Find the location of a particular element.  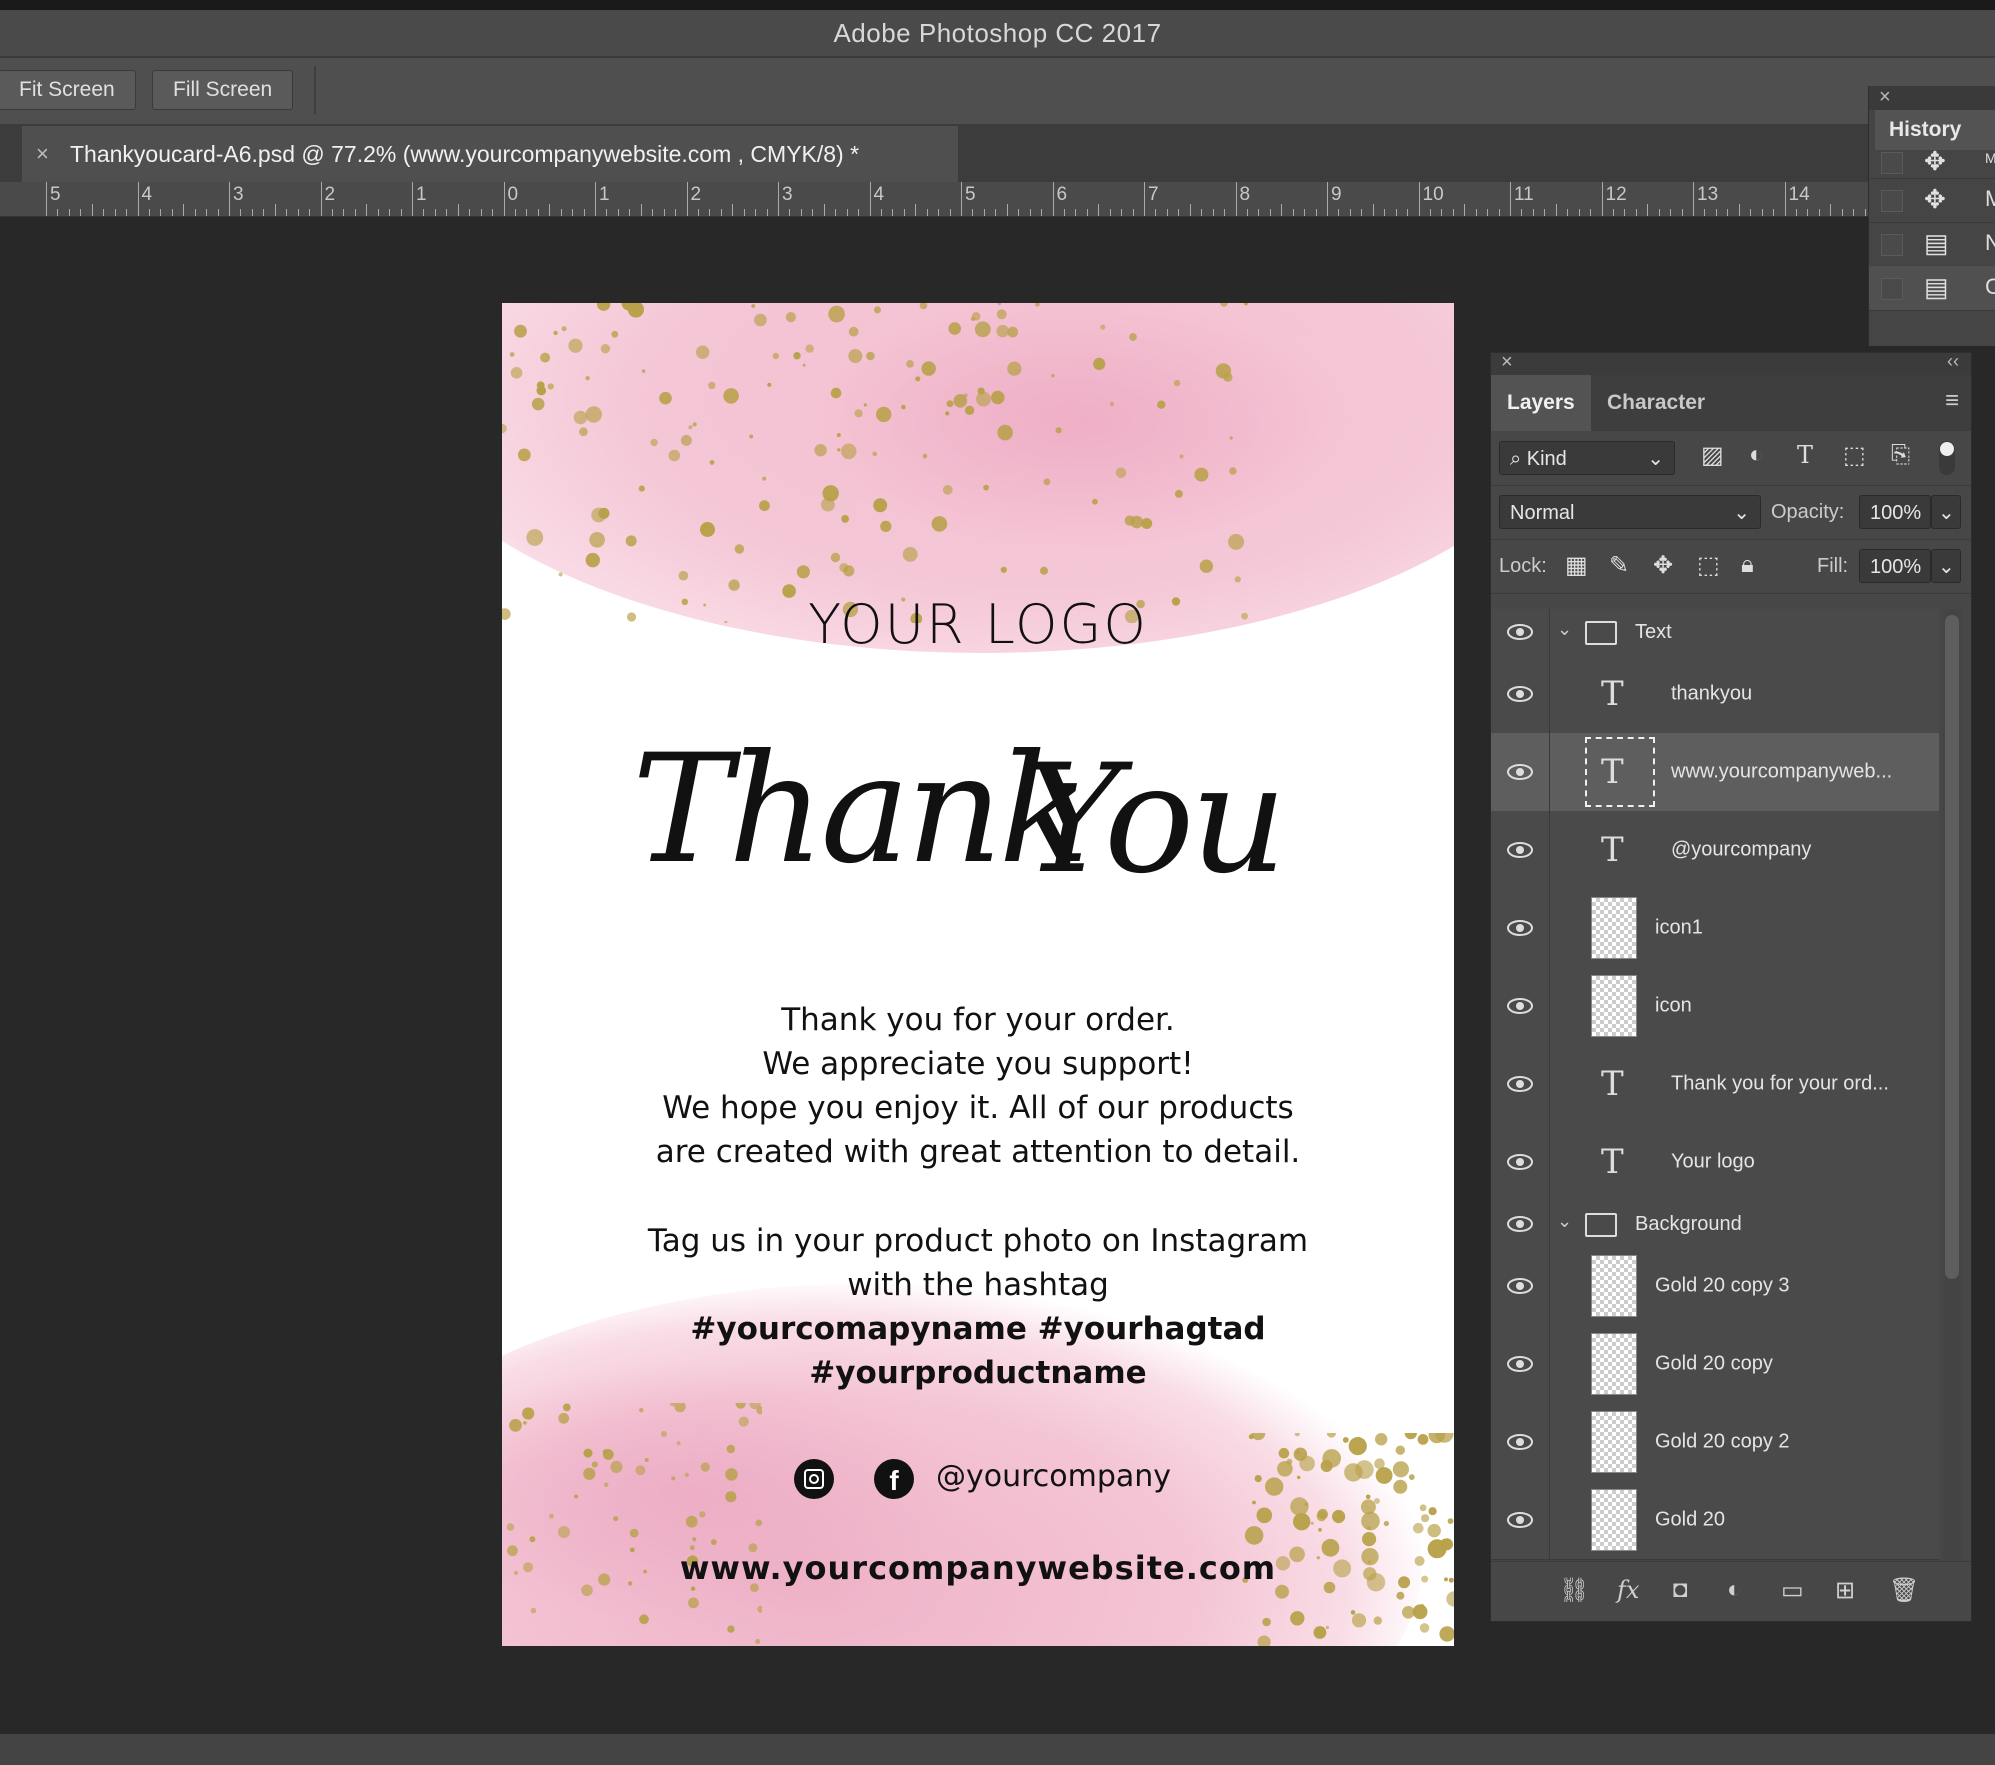

new-layer-icon: ⊞ is located at coordinates (1845, 1590).